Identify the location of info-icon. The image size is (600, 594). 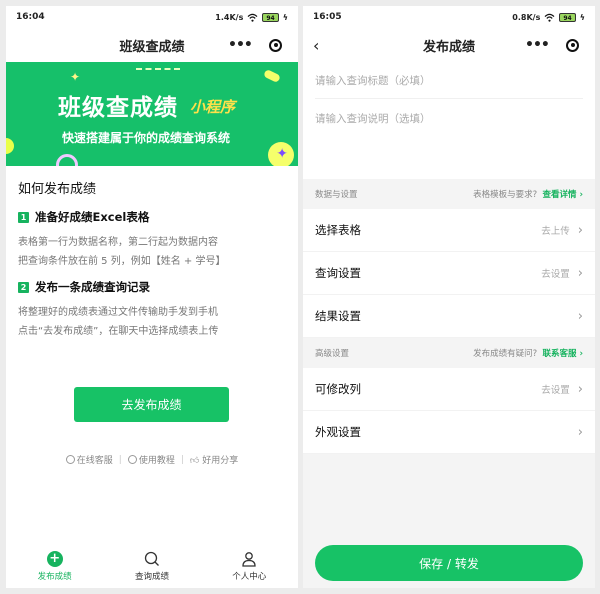
(132, 459).